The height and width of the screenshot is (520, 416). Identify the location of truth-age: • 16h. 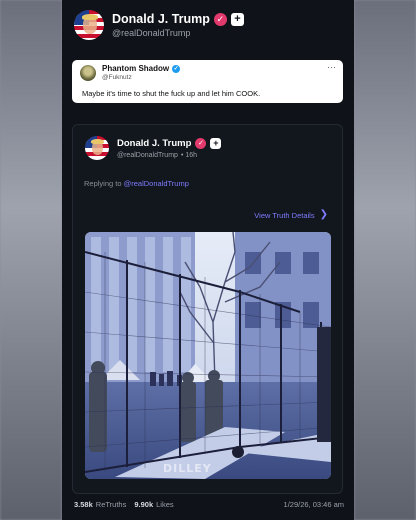
(189, 155).